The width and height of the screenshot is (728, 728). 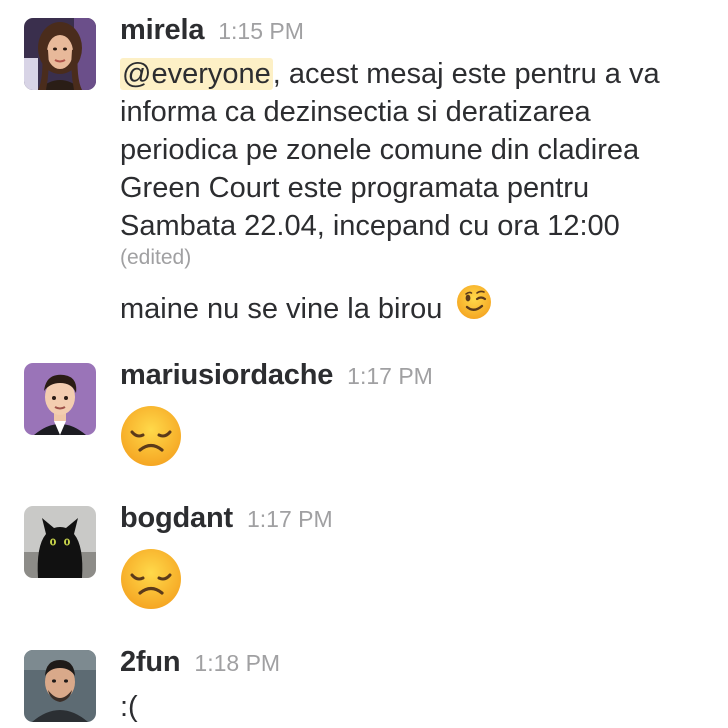 I want to click on author-name: mariusiordache, so click(x=226, y=375).